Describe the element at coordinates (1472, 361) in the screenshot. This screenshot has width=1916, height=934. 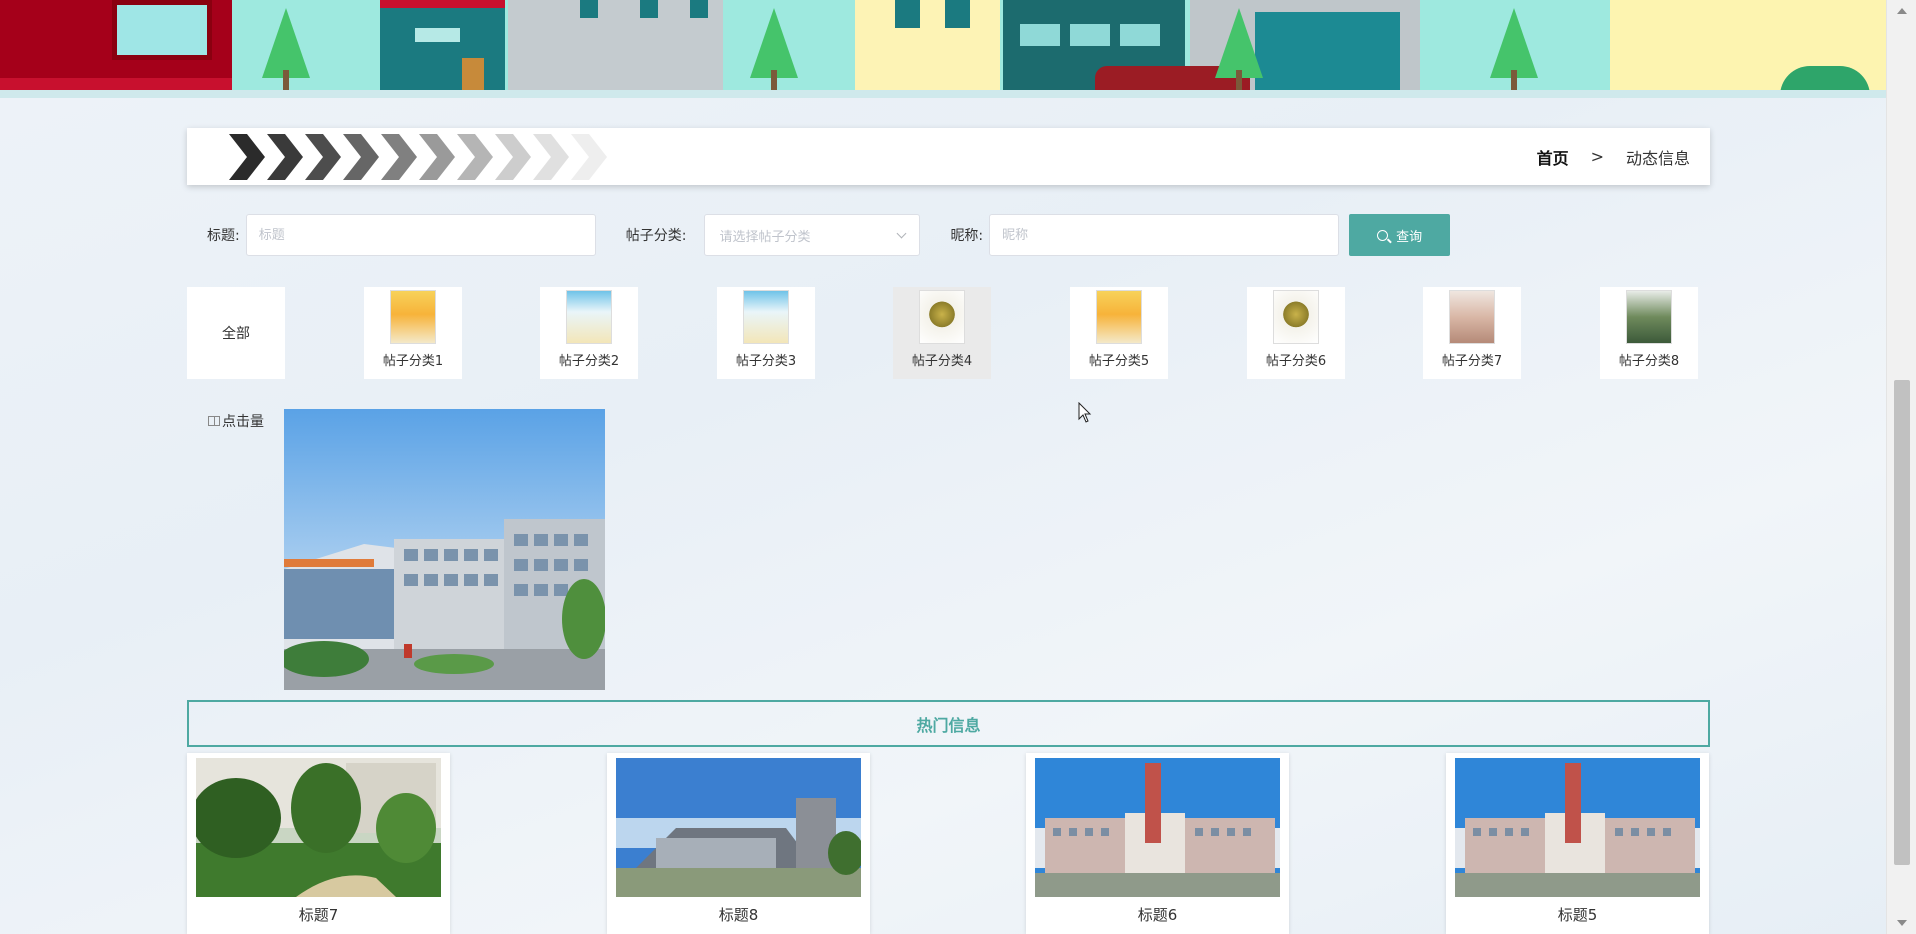
I see `category-label: 帖子分类7` at that location.